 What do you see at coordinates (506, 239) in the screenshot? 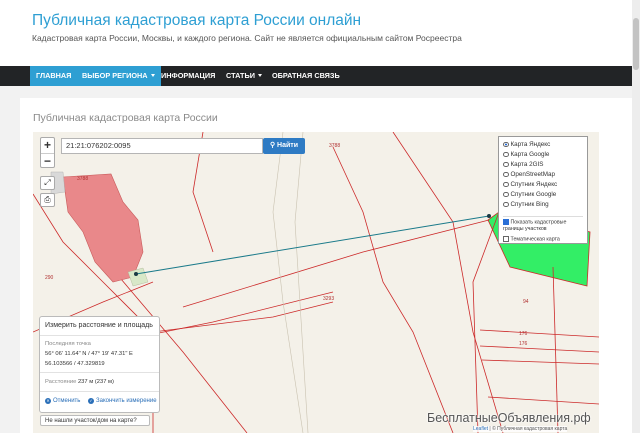
I see `checkbox-icon` at bounding box center [506, 239].